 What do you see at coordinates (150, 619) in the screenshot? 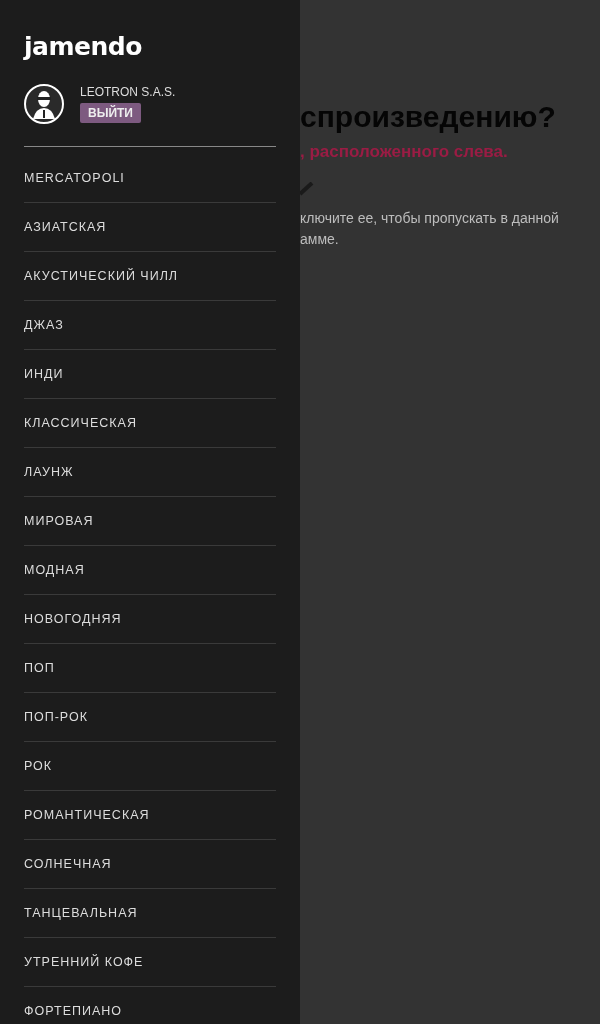
I see `menu-item: НОВОГОДНЯЯ` at bounding box center [150, 619].